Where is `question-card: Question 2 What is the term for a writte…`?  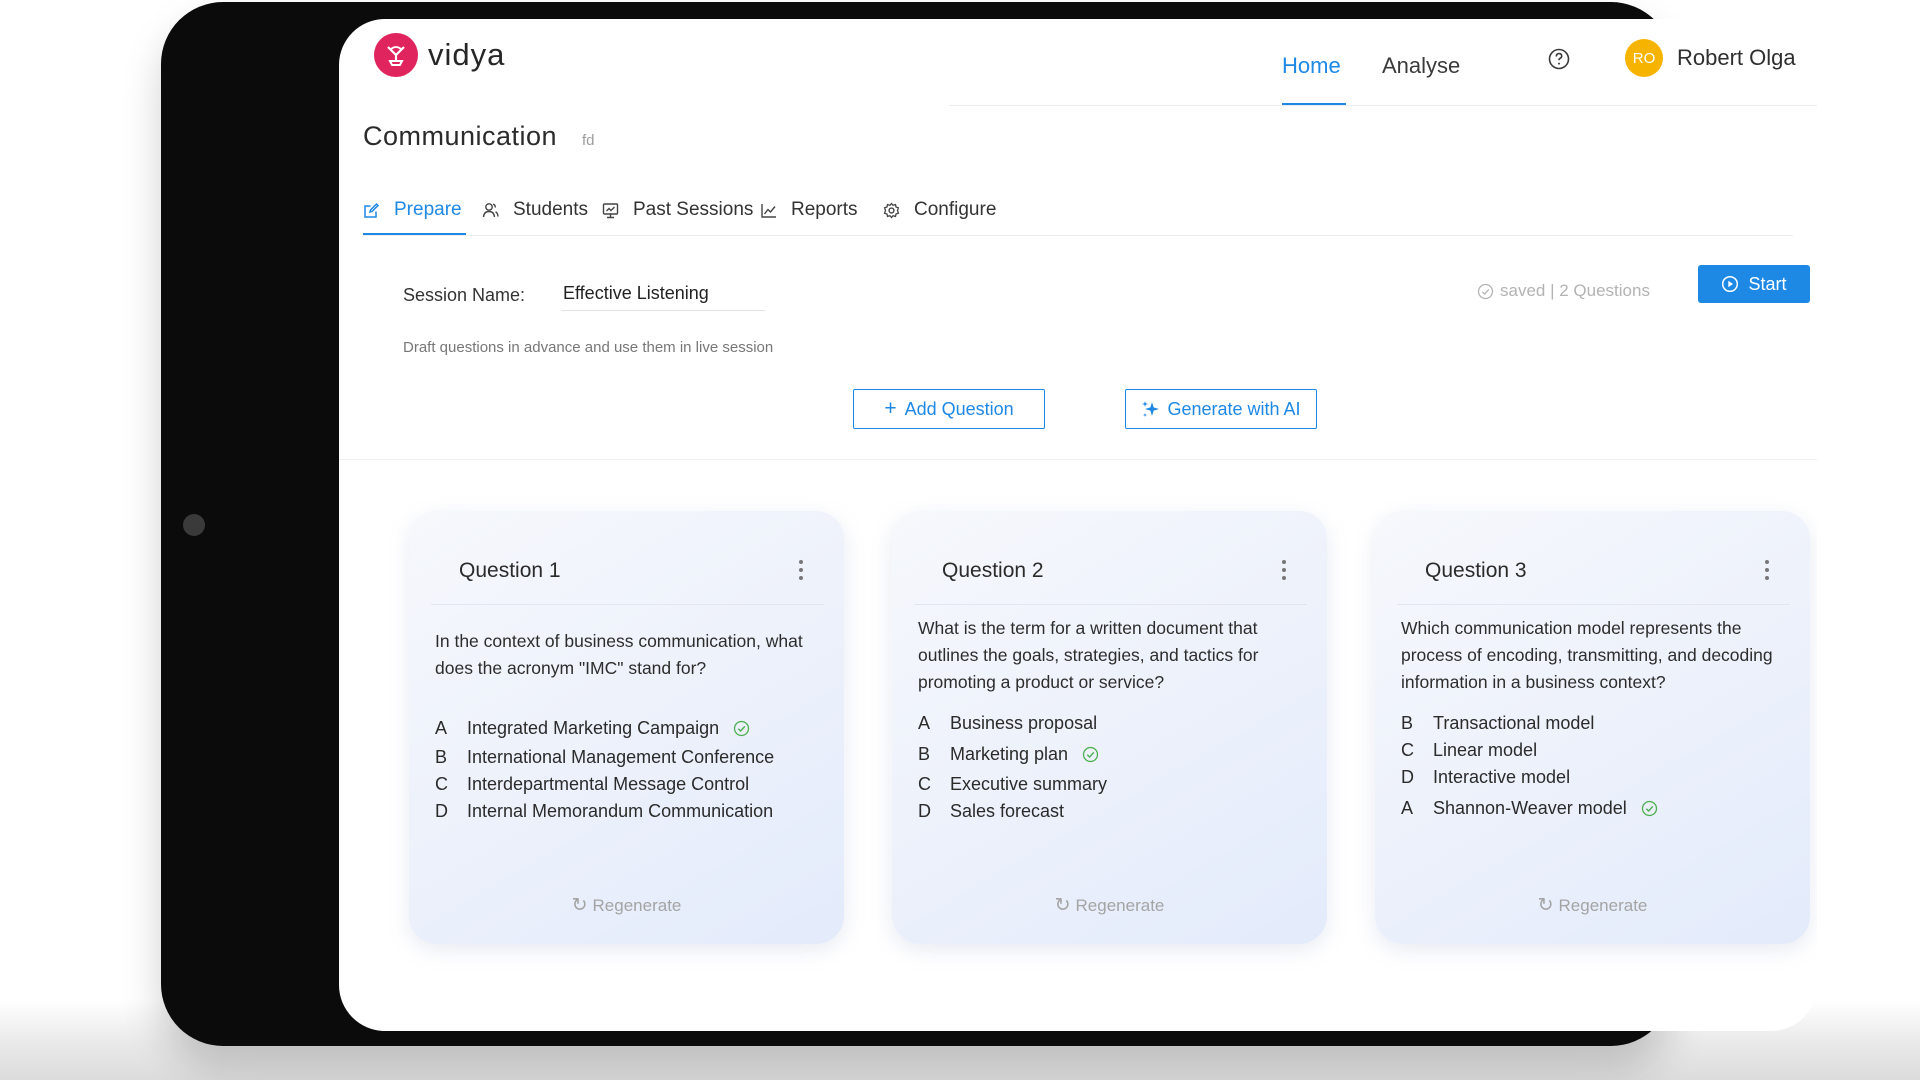 question-card: Question 2 What is the term for a writte… is located at coordinates (1109, 727).